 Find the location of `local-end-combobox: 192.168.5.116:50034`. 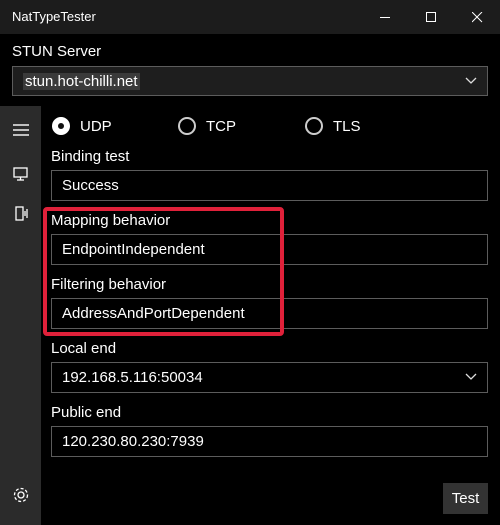

local-end-combobox: 192.168.5.116:50034 is located at coordinates (269, 377).